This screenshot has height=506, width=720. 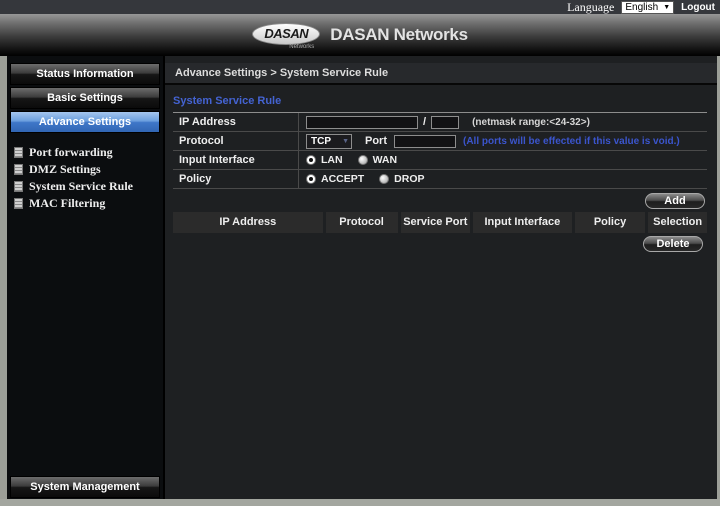 What do you see at coordinates (425, 141) in the screenshot?
I see `port-input` at bounding box center [425, 141].